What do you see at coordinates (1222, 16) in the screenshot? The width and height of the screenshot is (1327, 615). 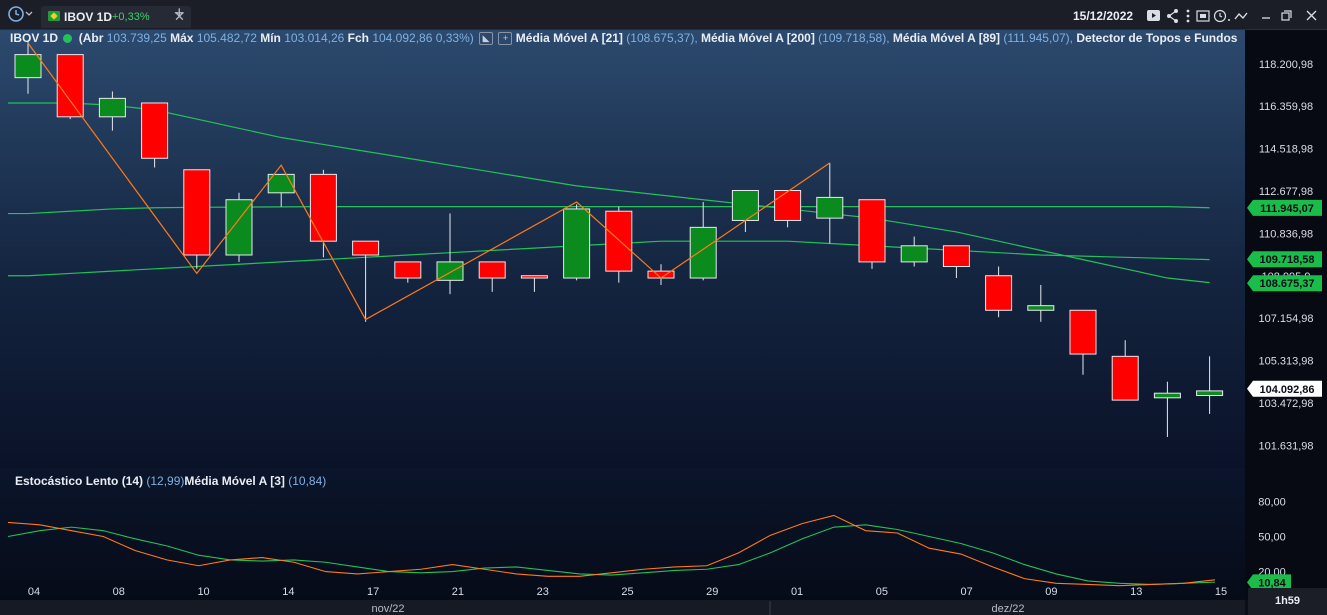 I see `clock-icon` at bounding box center [1222, 16].